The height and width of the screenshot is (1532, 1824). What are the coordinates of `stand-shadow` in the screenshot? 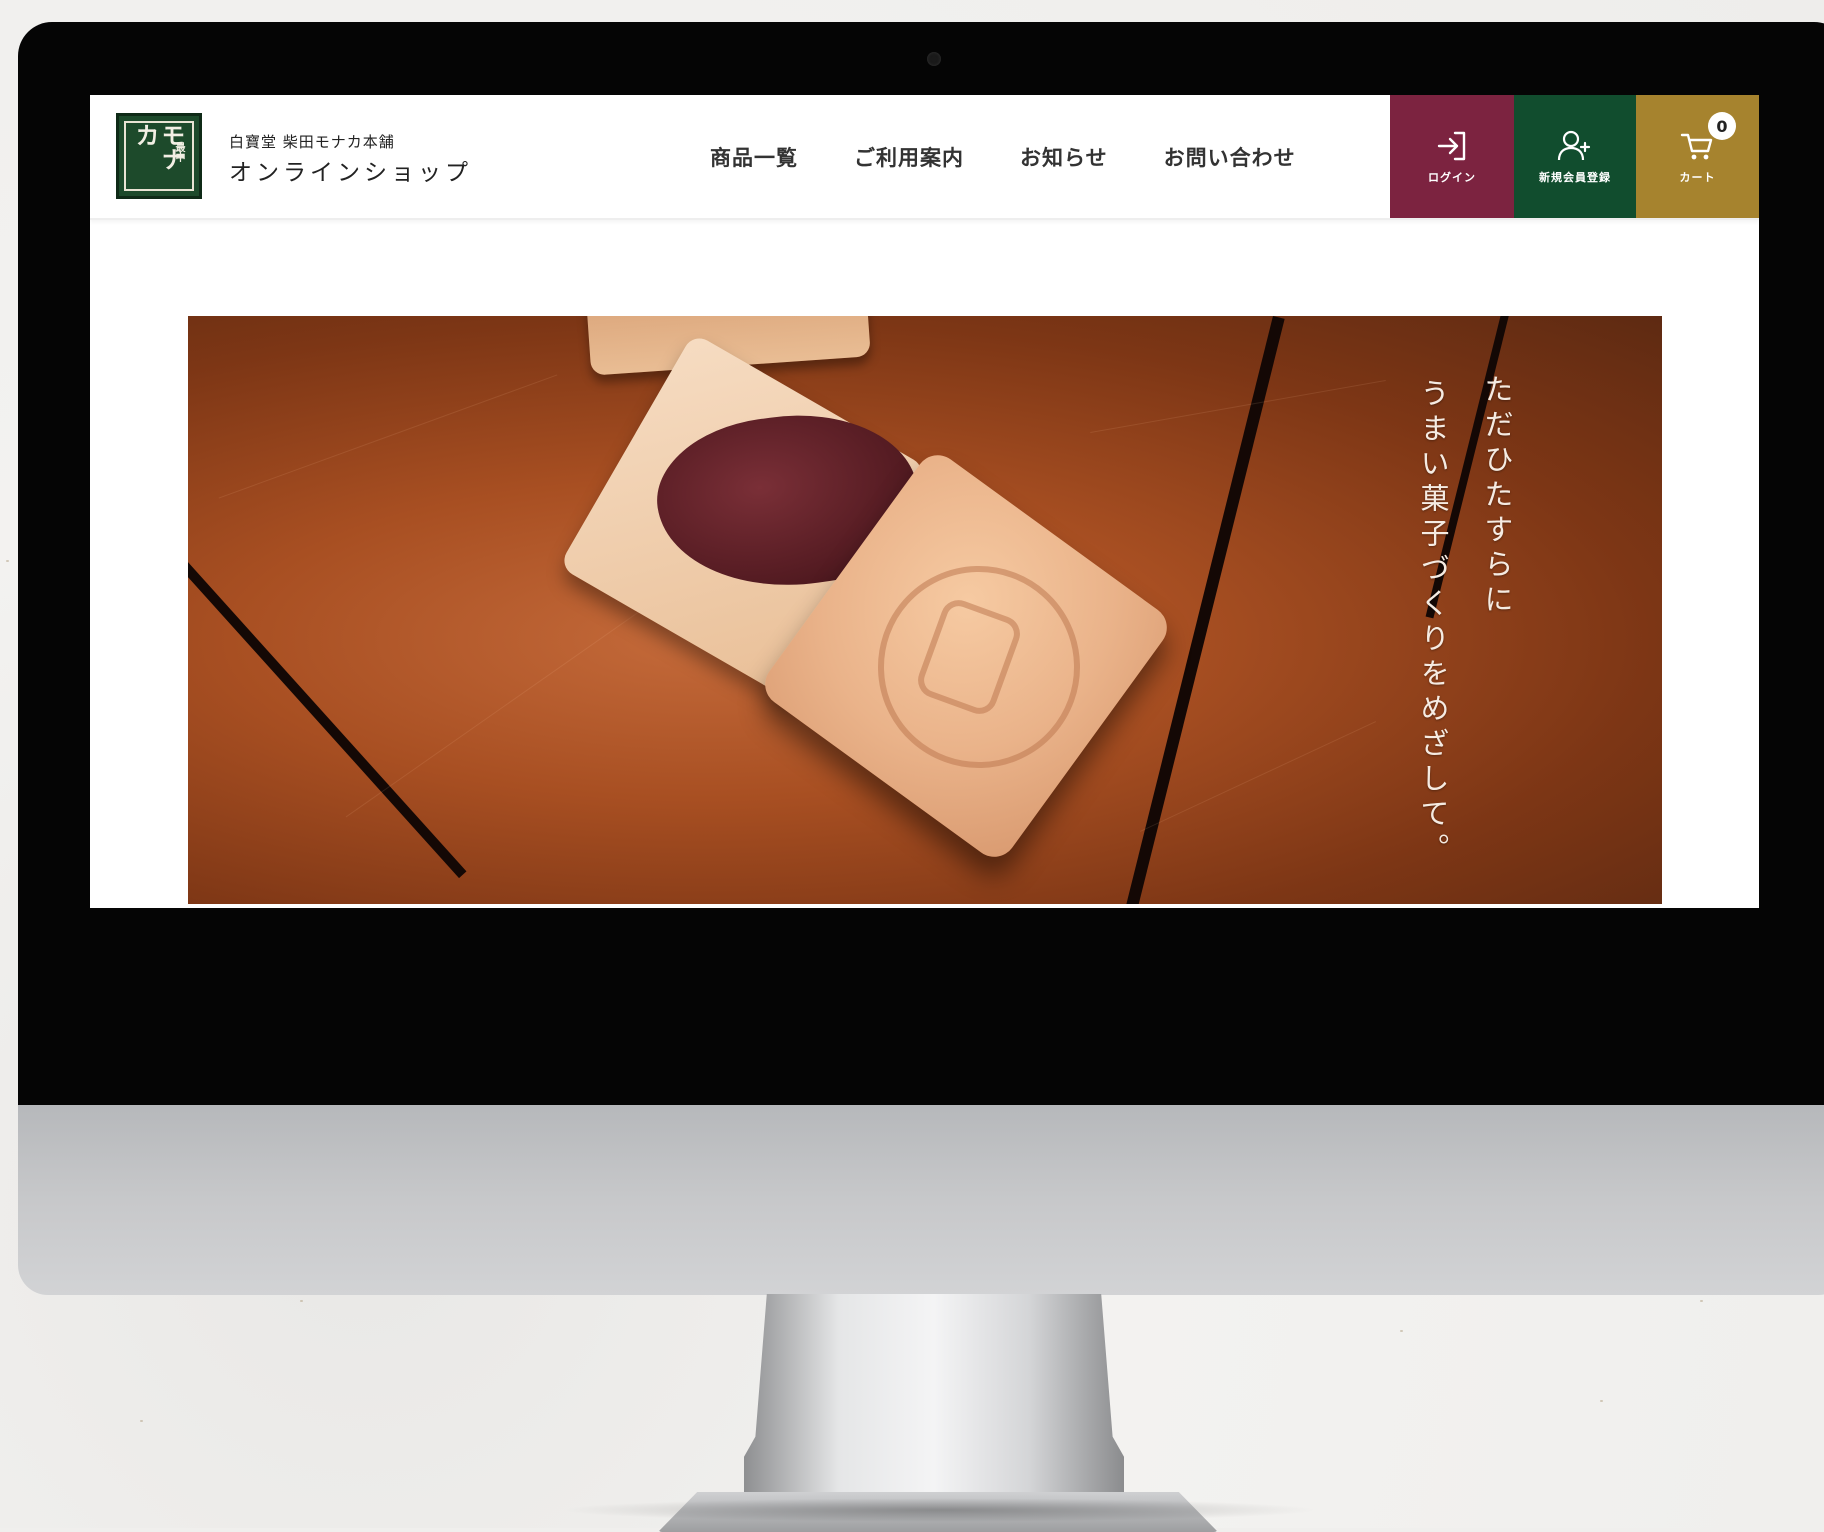 It's located at (940, 1510).